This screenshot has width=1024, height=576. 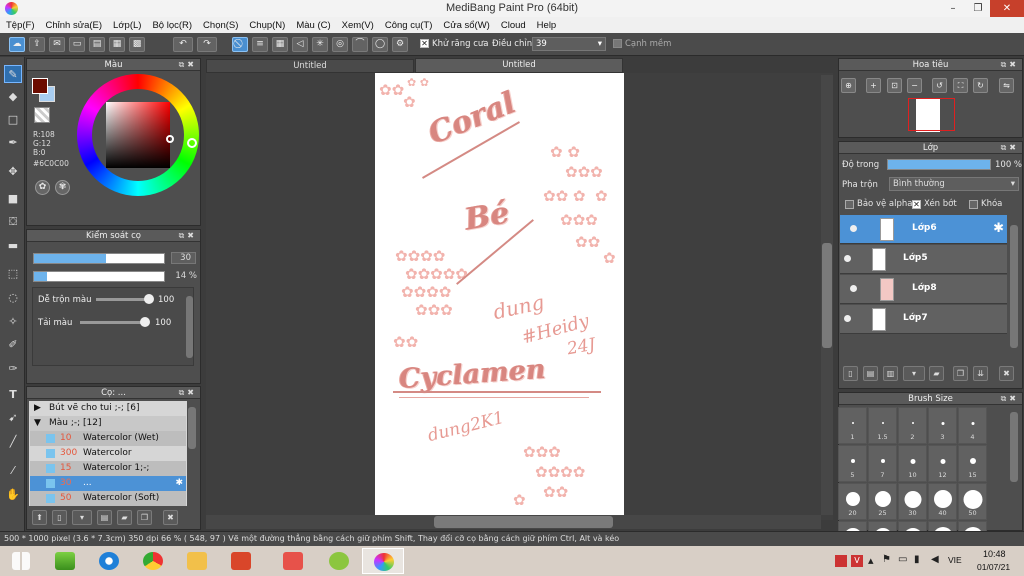 I want to click on layer-row-lop6: Lớp6 ✱, so click(x=923, y=229).